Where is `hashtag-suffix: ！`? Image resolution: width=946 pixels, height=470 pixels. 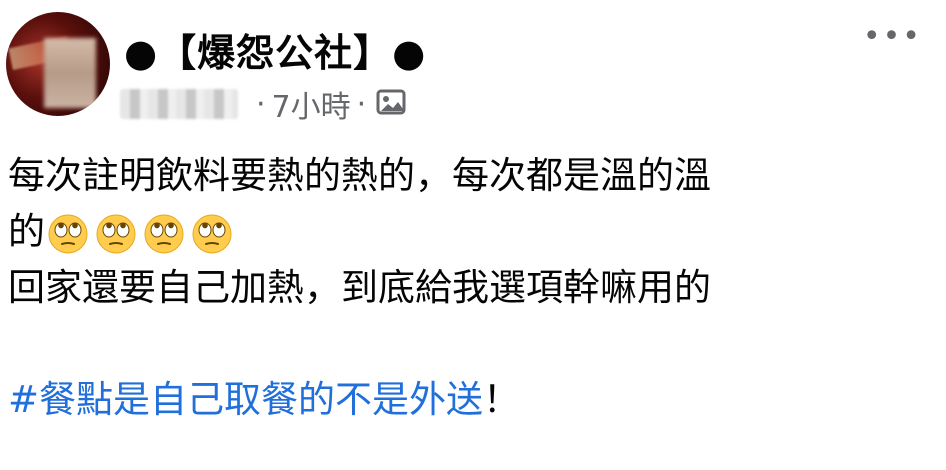 hashtag-suffix: ！ is located at coordinates (502, 399).